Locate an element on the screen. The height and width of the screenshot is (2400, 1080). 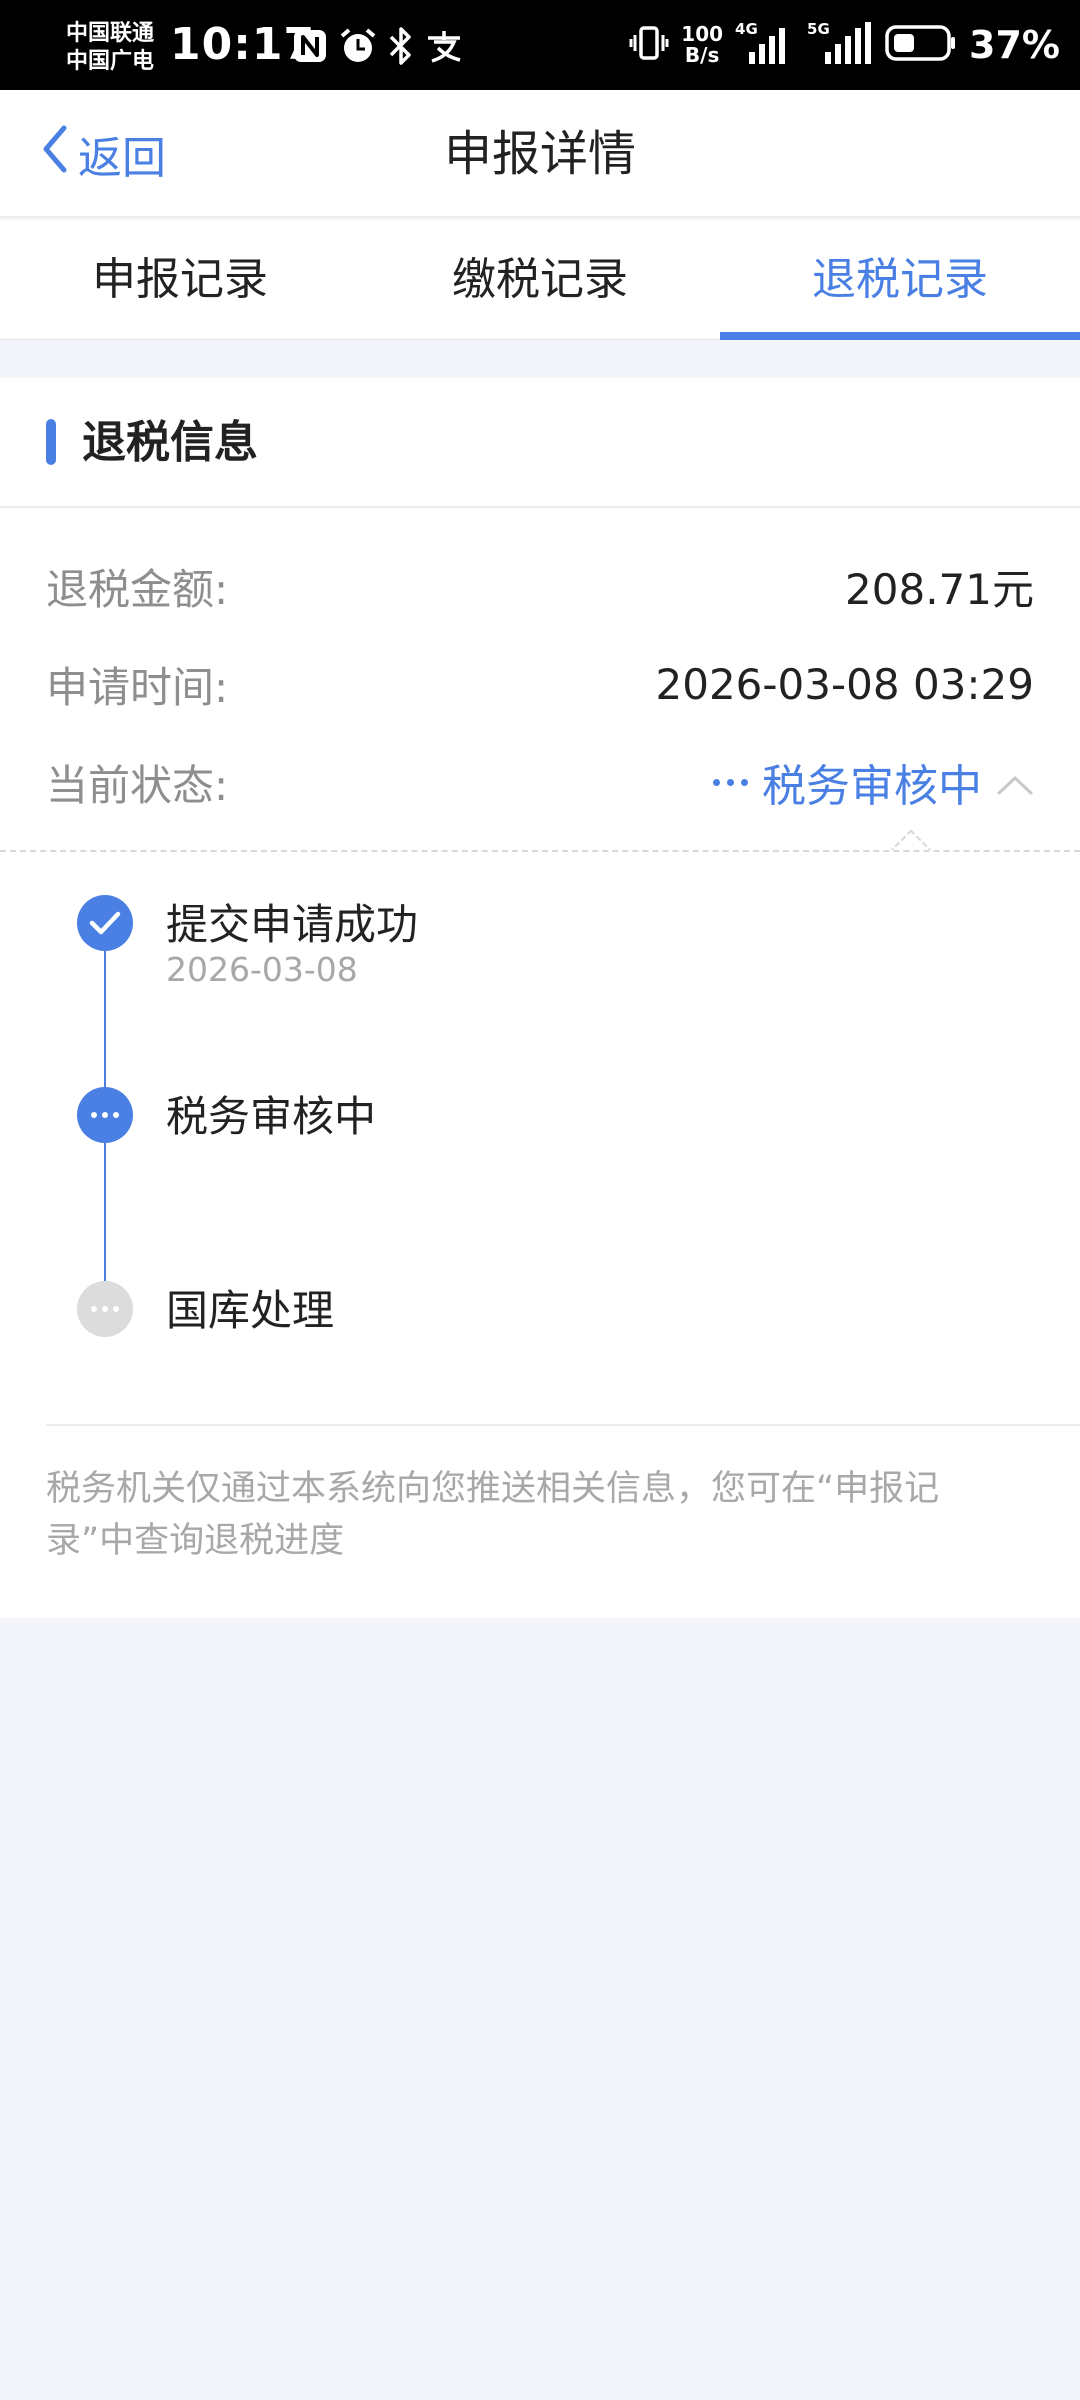
tab-bar: 申报记录 缴税记录 退税记录 is located at coordinates (540, 280).